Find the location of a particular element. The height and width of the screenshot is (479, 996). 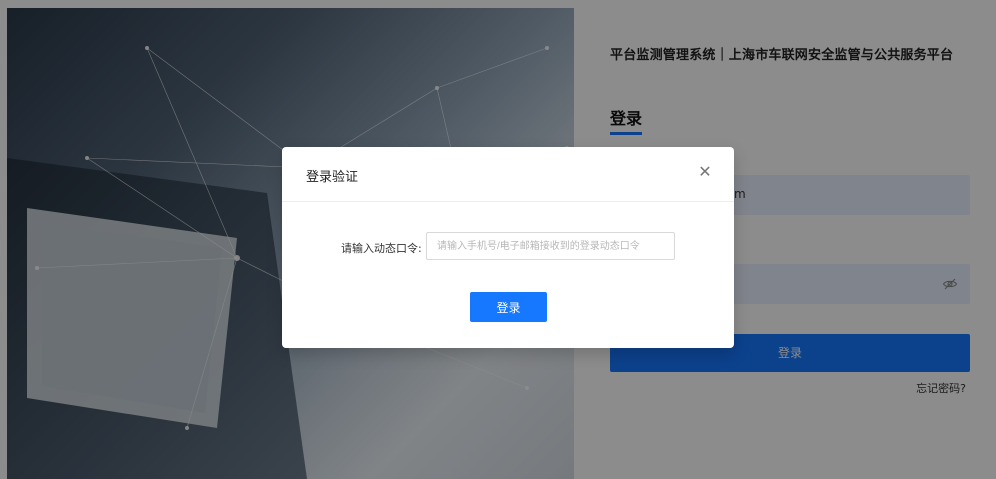

dialog-header: 登录验证 ✕ is located at coordinates (508, 174).